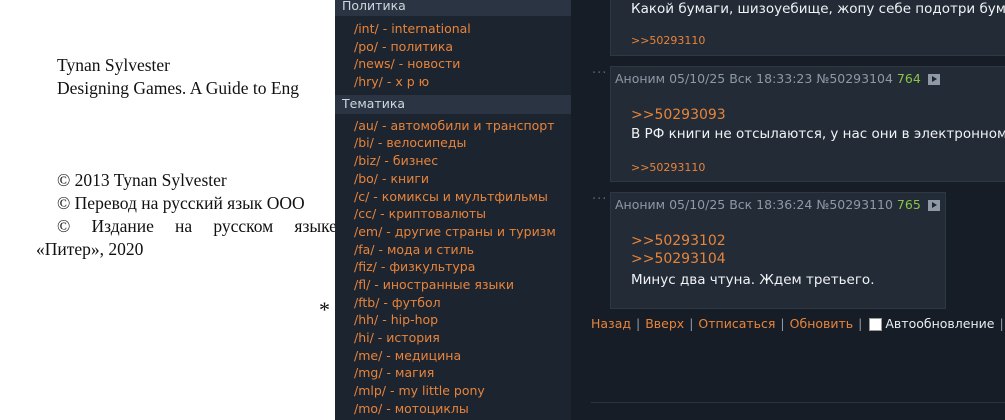  What do you see at coordinates (368, 355) in the screenshot?
I see `board-code: /me/` at bounding box center [368, 355].